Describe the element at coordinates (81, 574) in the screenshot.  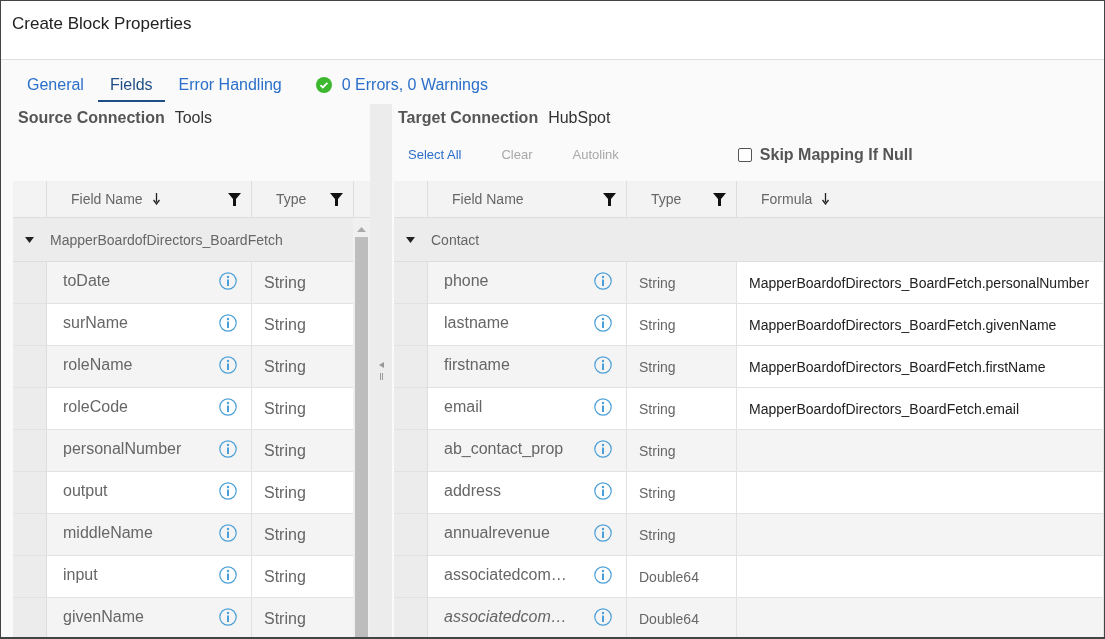
I see `field-name: input` at that location.